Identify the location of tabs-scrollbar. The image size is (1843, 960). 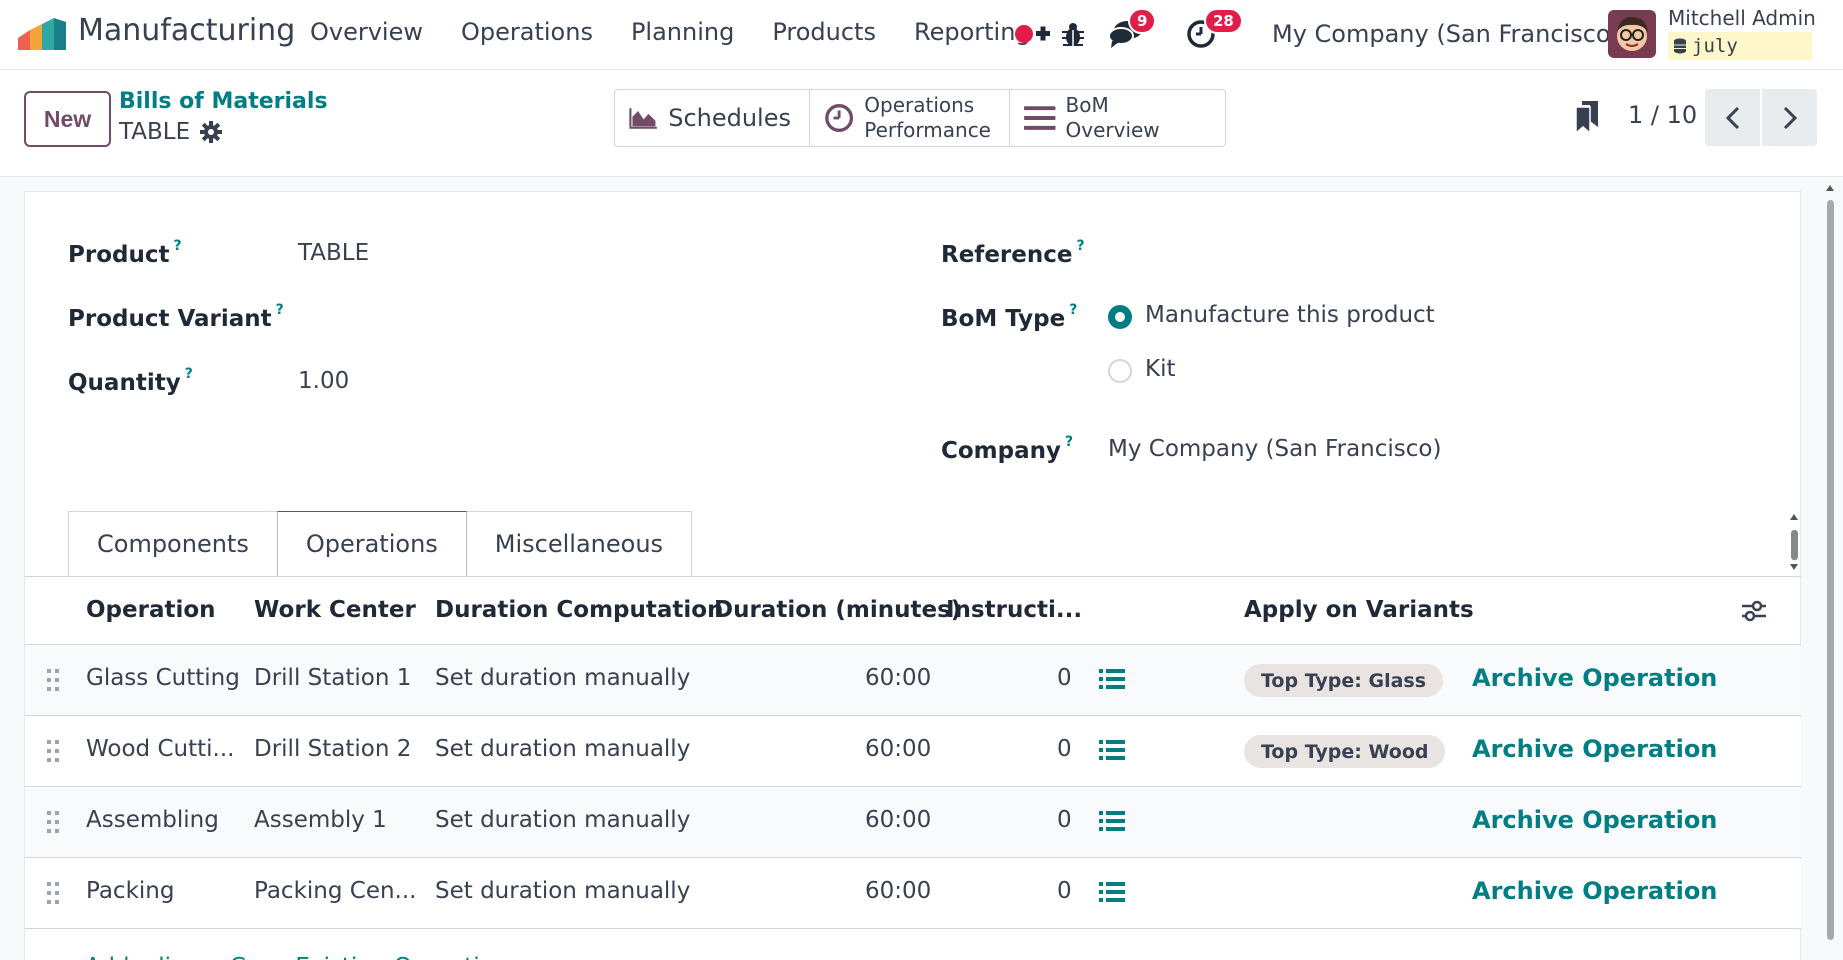
(1794, 542).